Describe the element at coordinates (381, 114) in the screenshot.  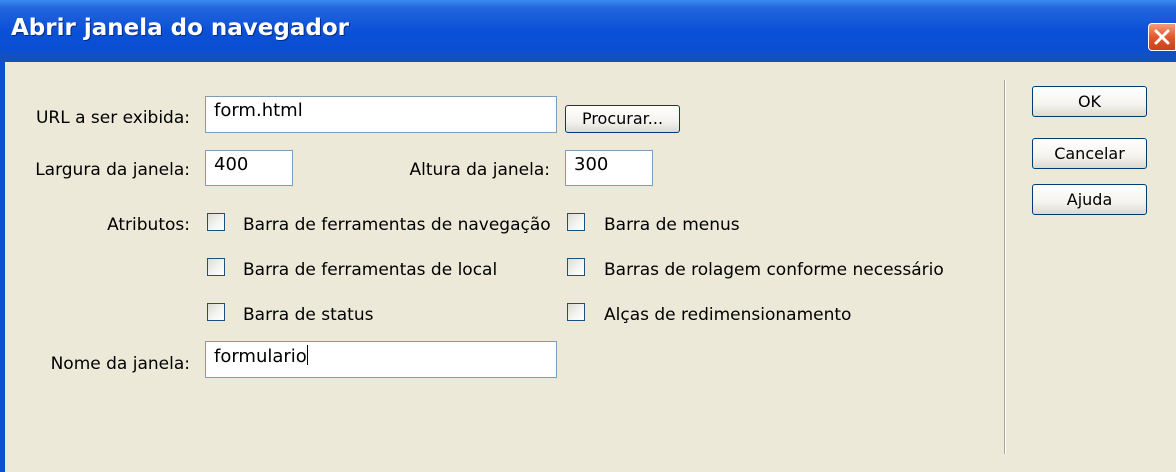
I see `url-input: form.html` at that location.